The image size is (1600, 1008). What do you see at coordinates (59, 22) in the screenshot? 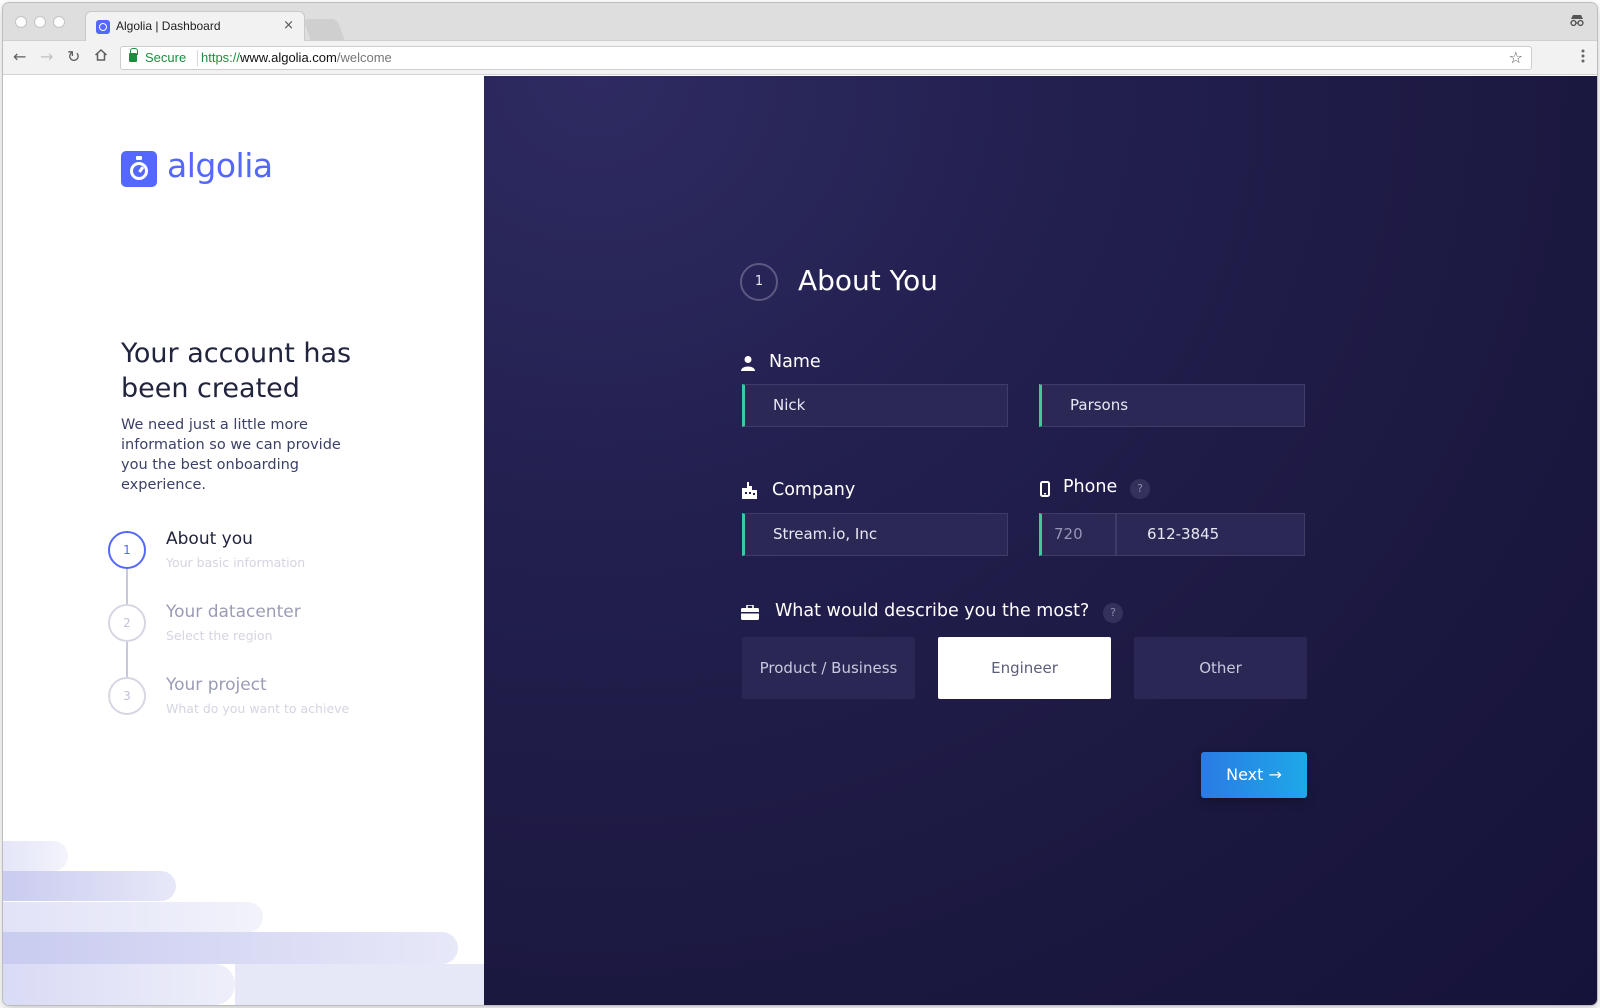
I see `zoom-window-button` at bounding box center [59, 22].